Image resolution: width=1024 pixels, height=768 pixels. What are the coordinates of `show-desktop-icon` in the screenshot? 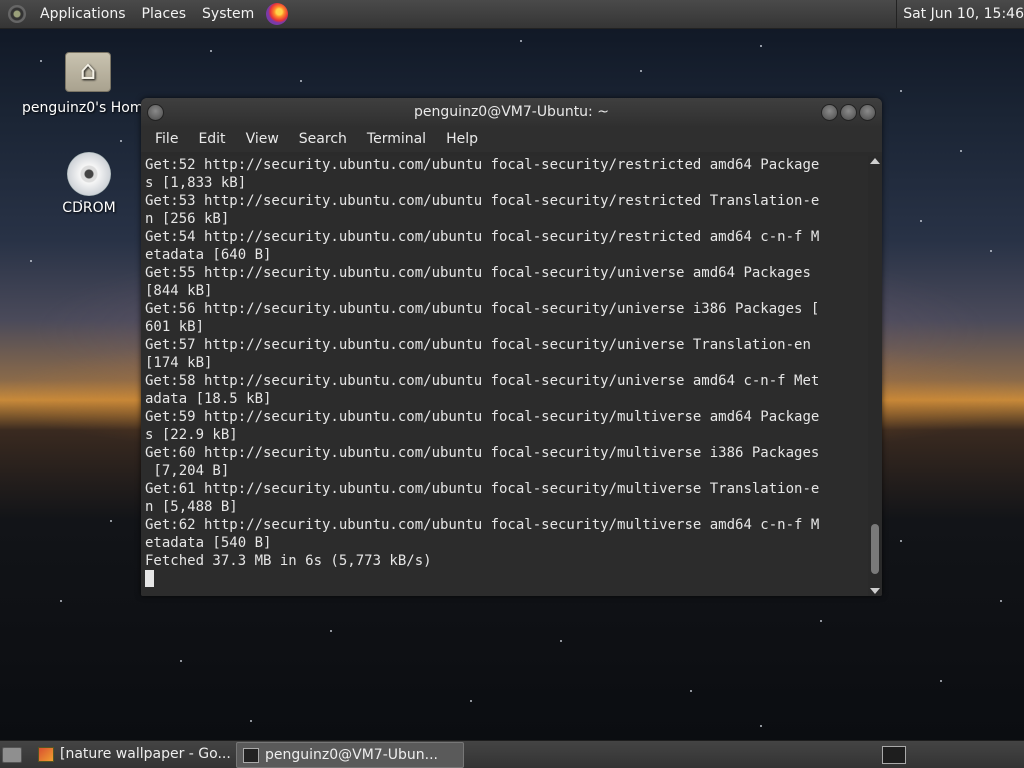 It's located at (12, 755).